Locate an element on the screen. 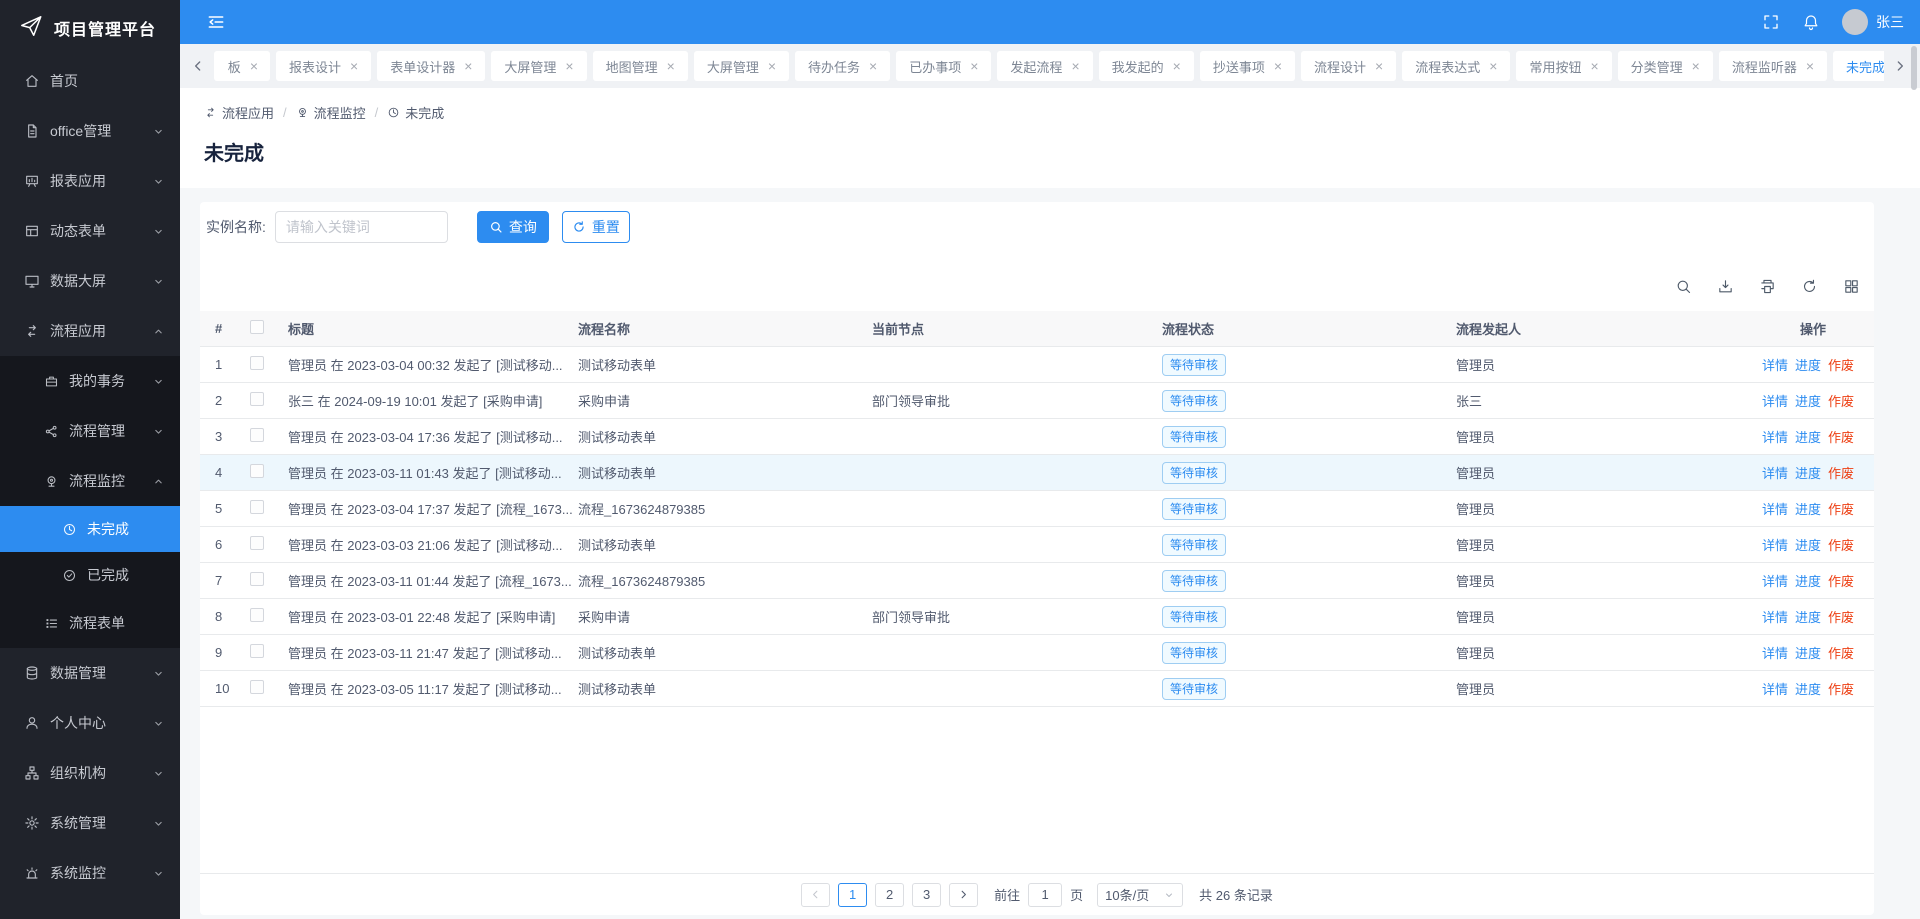  sidebar-item-dynamic-form: 动态表单 is located at coordinates (90, 231).